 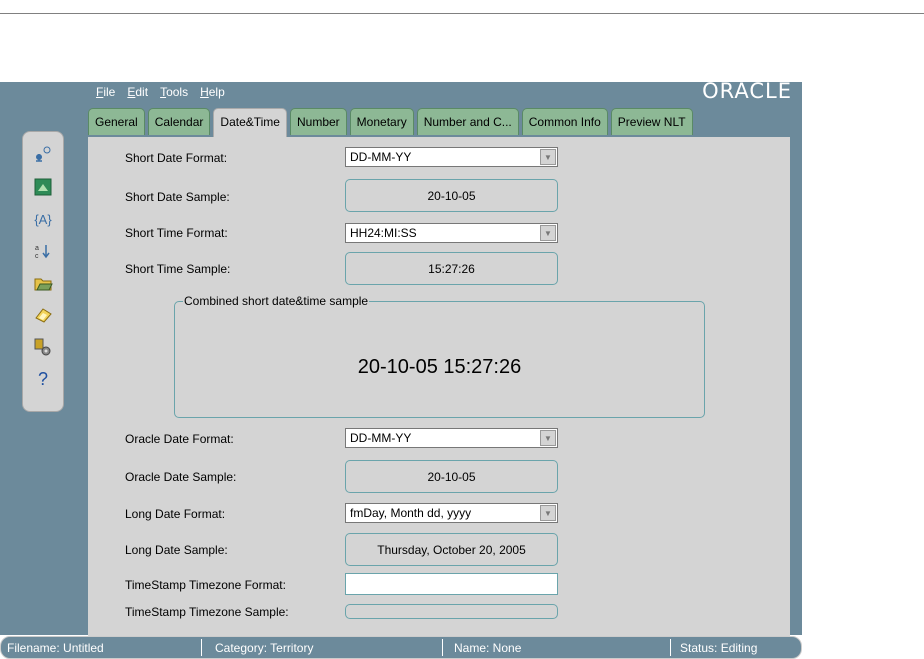 What do you see at coordinates (488, 648) in the screenshot?
I see `status-name: Name: None` at bounding box center [488, 648].